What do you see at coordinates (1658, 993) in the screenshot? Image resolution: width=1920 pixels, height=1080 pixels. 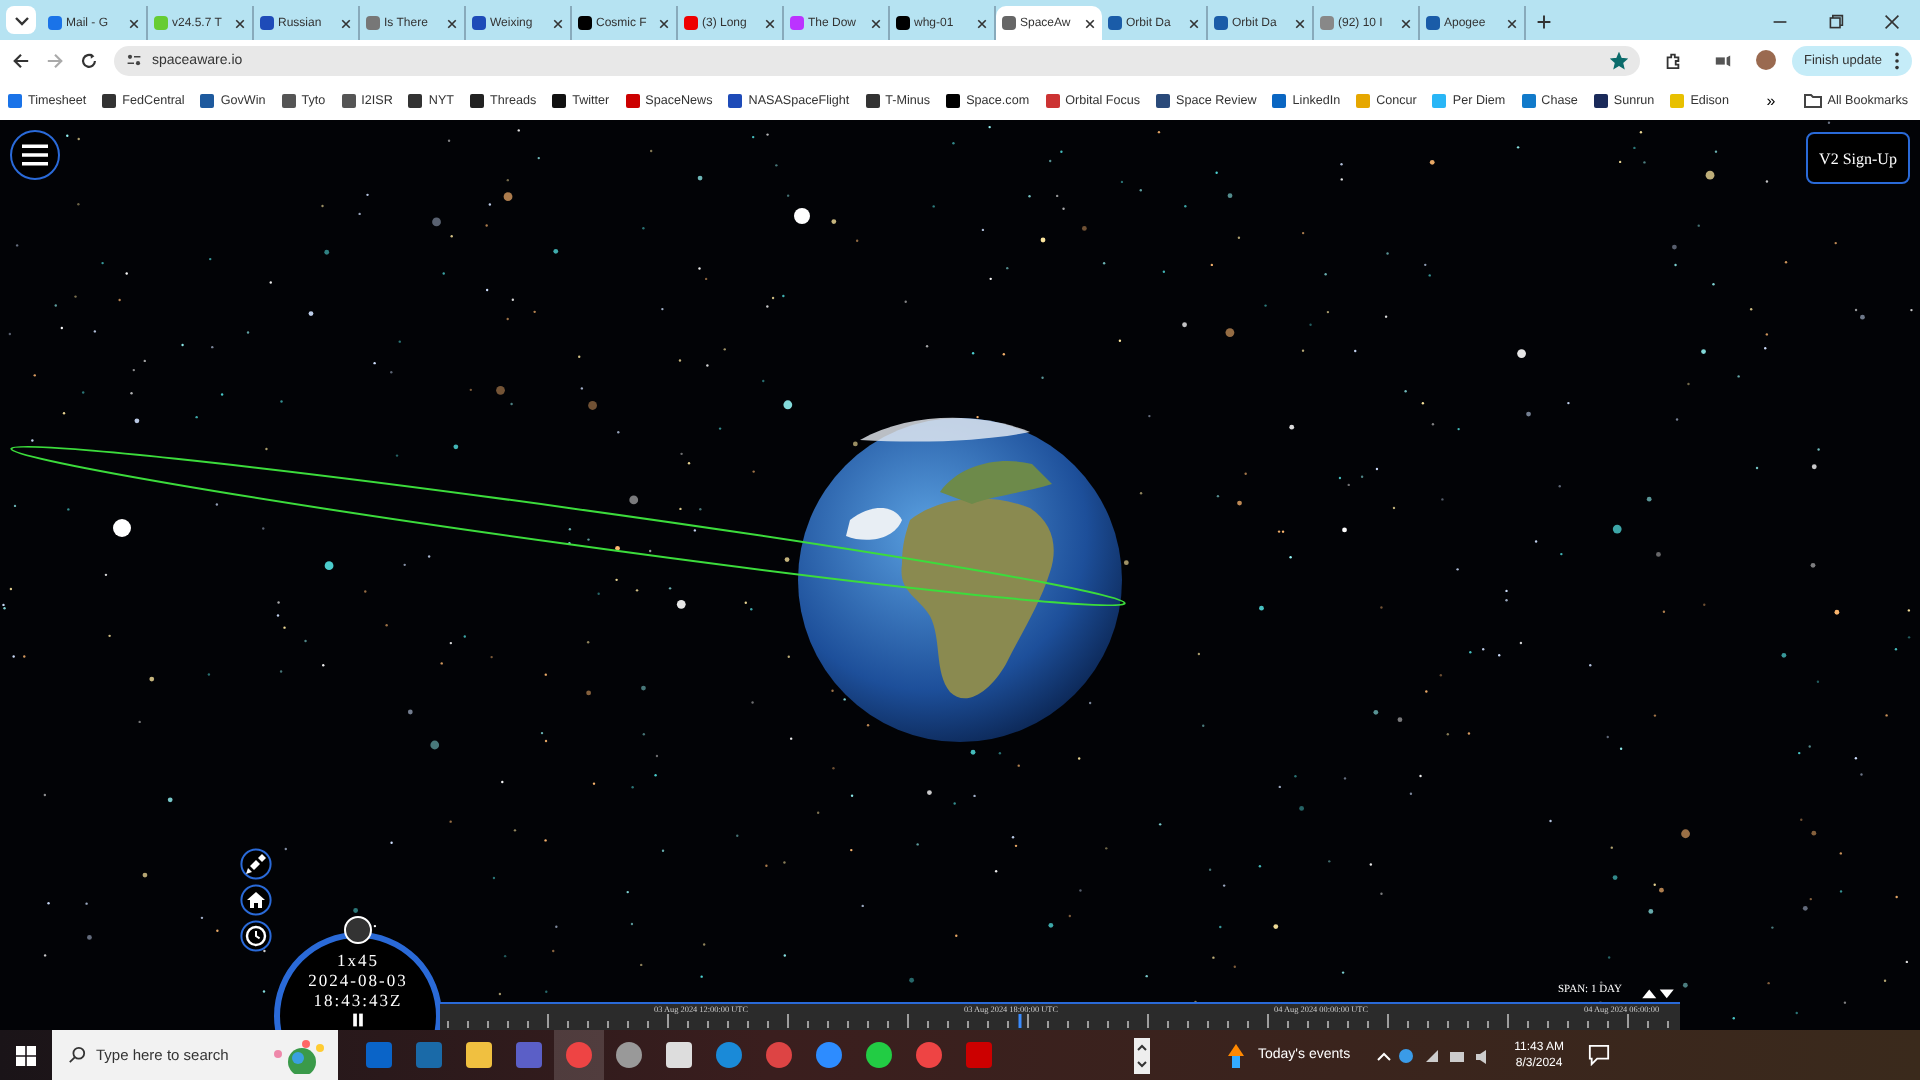 I see `zoom-arrows-icon` at bounding box center [1658, 993].